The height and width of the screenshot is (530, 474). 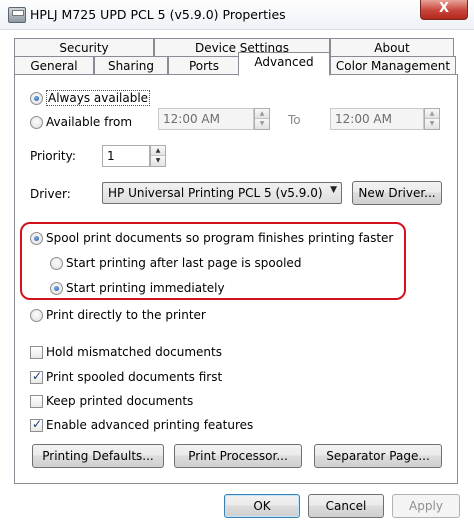 I want to click on print-directly-radio, so click(x=36, y=315).